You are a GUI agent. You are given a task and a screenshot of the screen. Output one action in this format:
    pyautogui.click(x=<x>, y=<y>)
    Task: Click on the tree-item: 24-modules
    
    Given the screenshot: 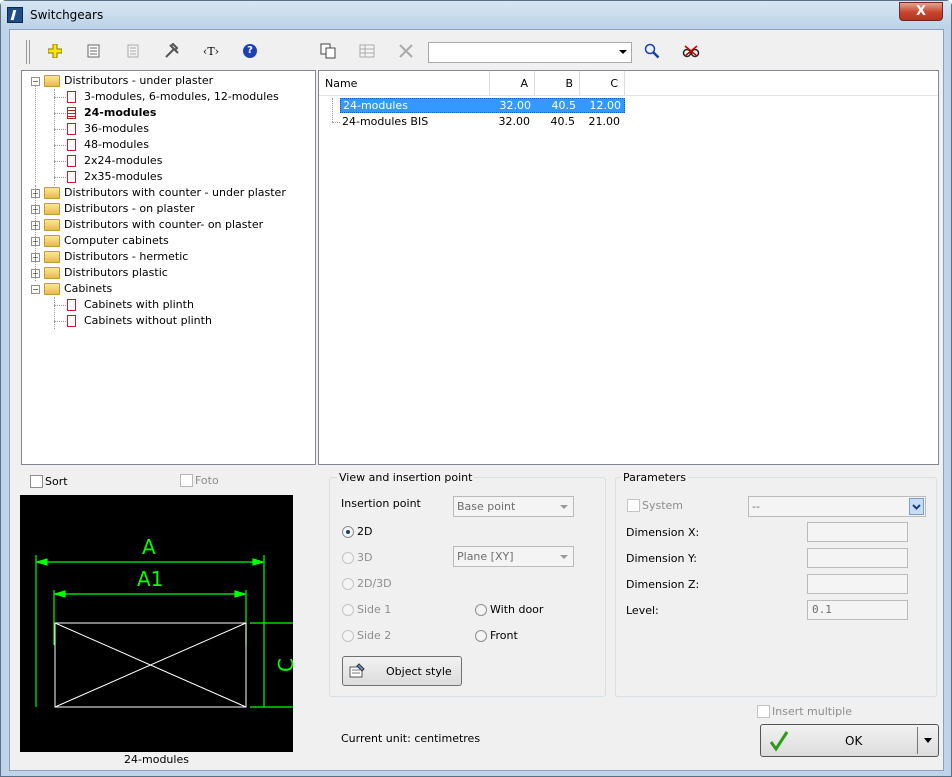 What is the action you would take?
    pyautogui.click(x=167, y=113)
    